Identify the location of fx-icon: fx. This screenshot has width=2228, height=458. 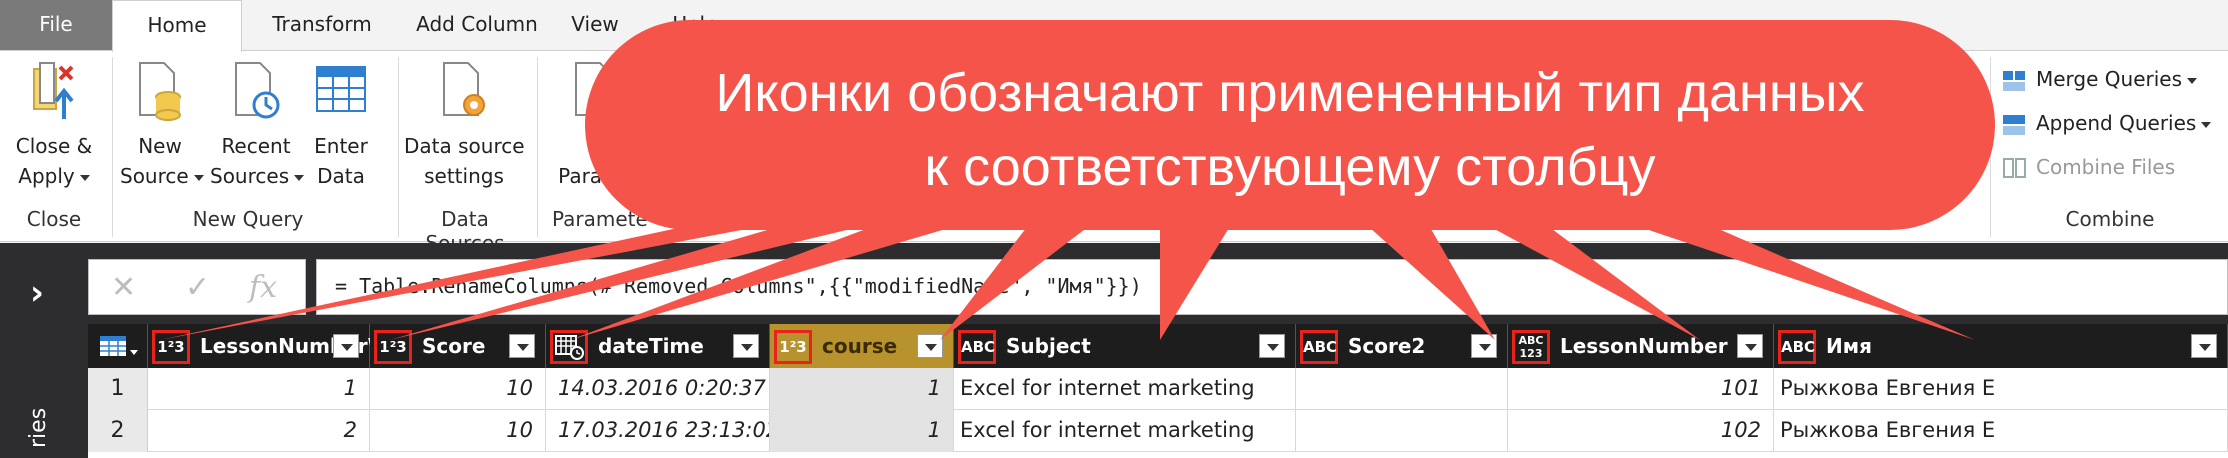
(263, 287).